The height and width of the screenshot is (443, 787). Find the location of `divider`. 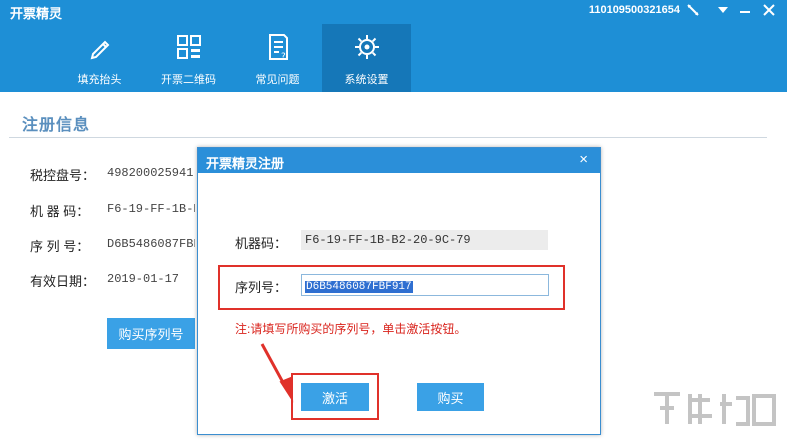

divider is located at coordinates (388, 137).